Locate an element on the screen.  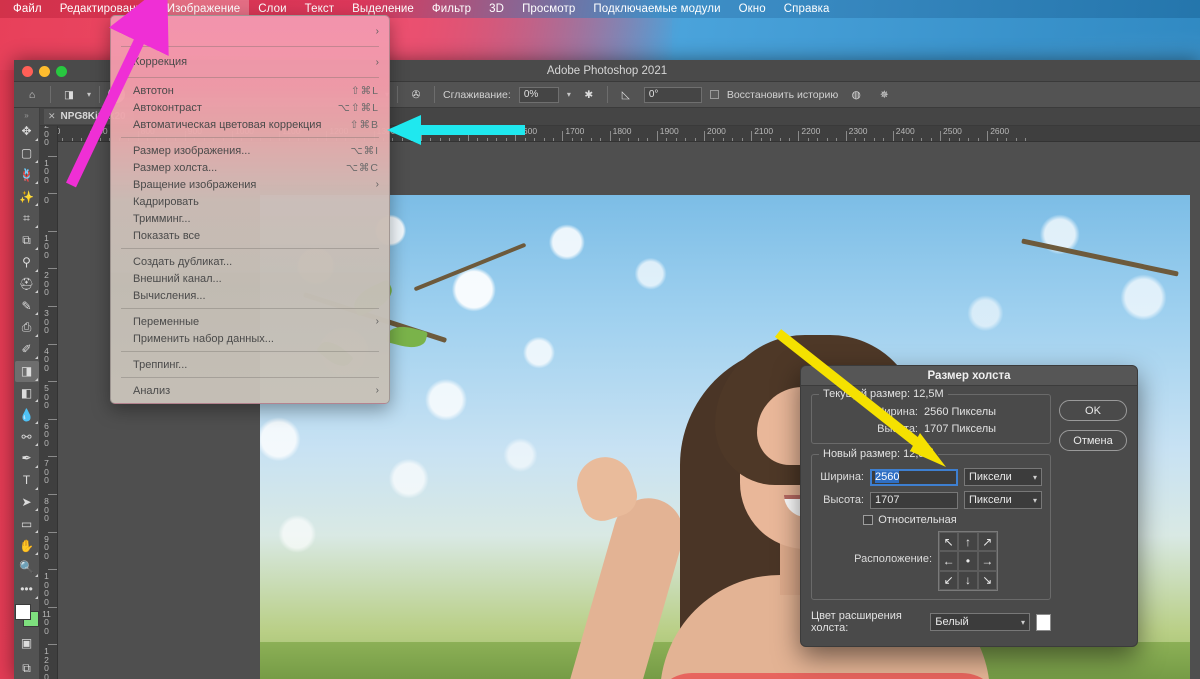
hand-tool: ✋ is located at coordinates (27, 545).